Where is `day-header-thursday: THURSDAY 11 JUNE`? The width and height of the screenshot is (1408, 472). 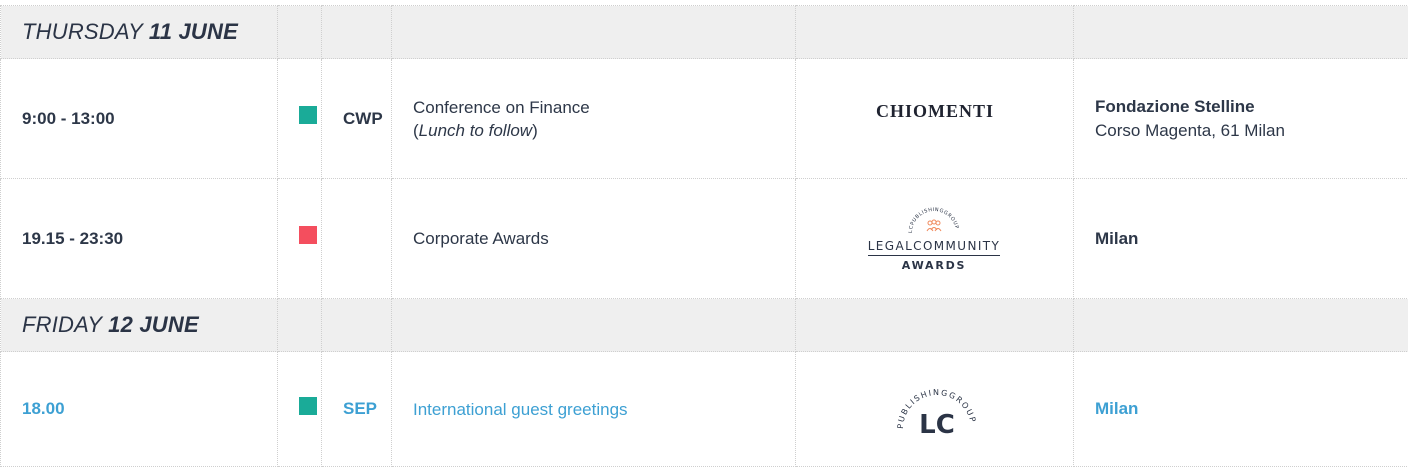 day-header-thursday: THURSDAY 11 JUNE is located at coordinates (704, 32).